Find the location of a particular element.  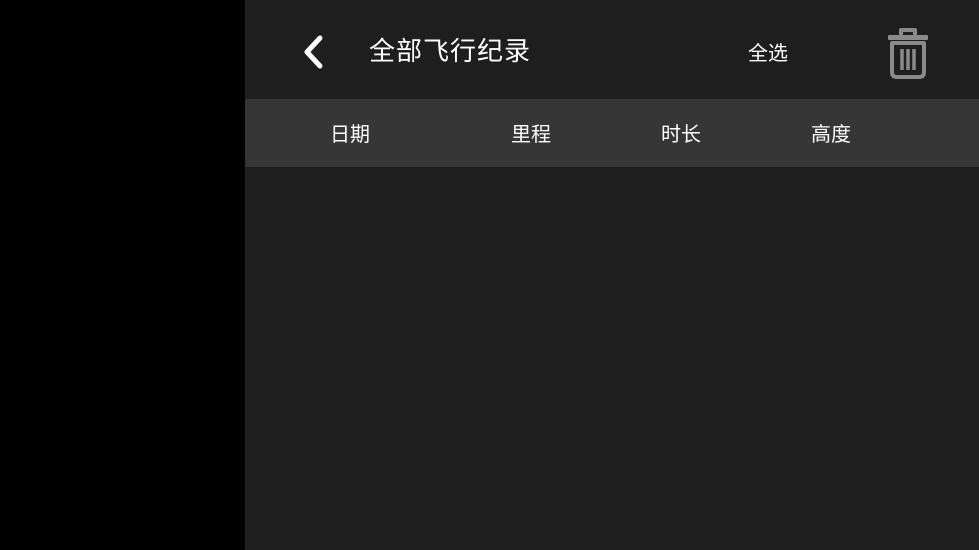

table-header: 日期 里程 时长 高度 is located at coordinates (612, 133).